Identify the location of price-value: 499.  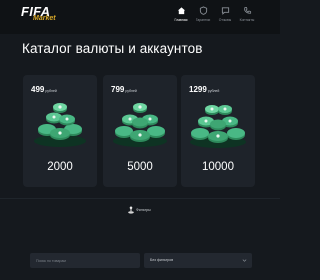
(38, 89).